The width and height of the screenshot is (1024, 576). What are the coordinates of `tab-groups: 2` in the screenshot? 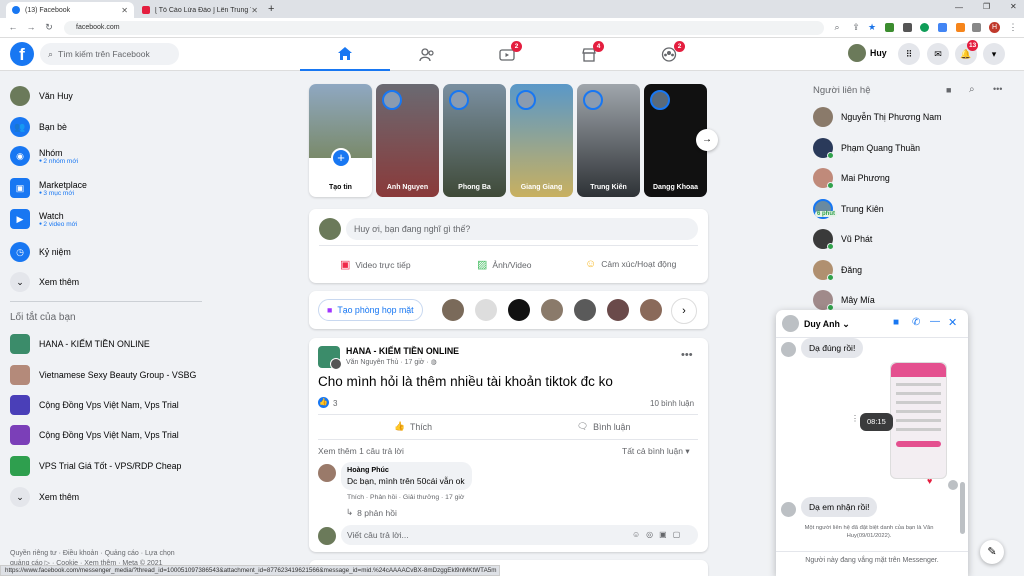 It's located at (669, 54).